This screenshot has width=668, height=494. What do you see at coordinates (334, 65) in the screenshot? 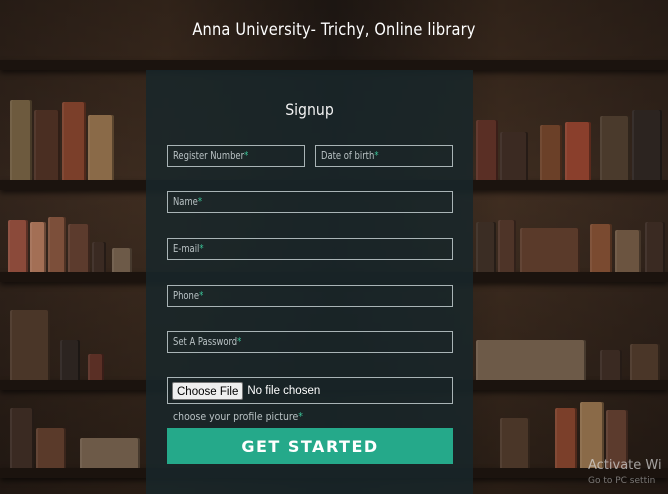
I see `shelf` at bounding box center [334, 65].